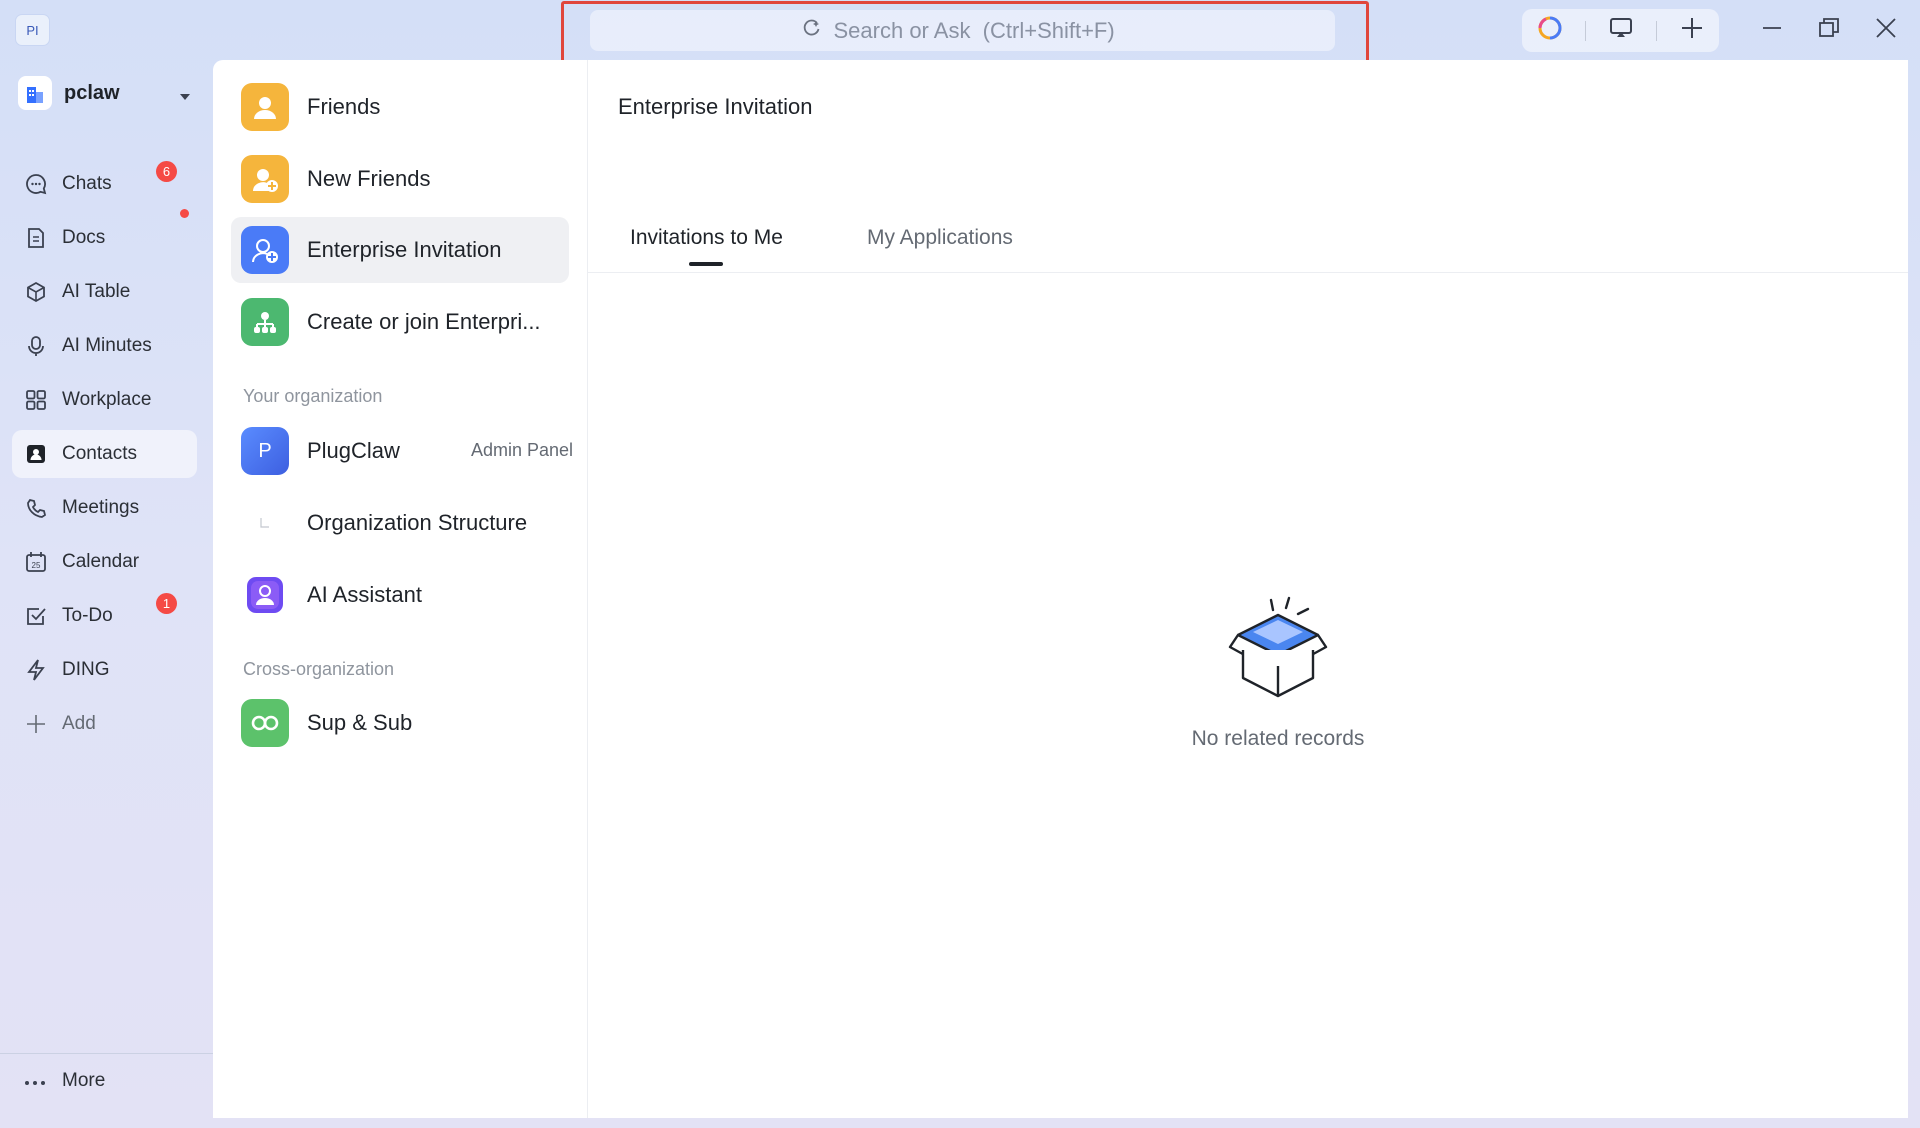 The width and height of the screenshot is (1920, 1128). What do you see at coordinates (104, 724) in the screenshot?
I see `nav-item-add: Add` at bounding box center [104, 724].